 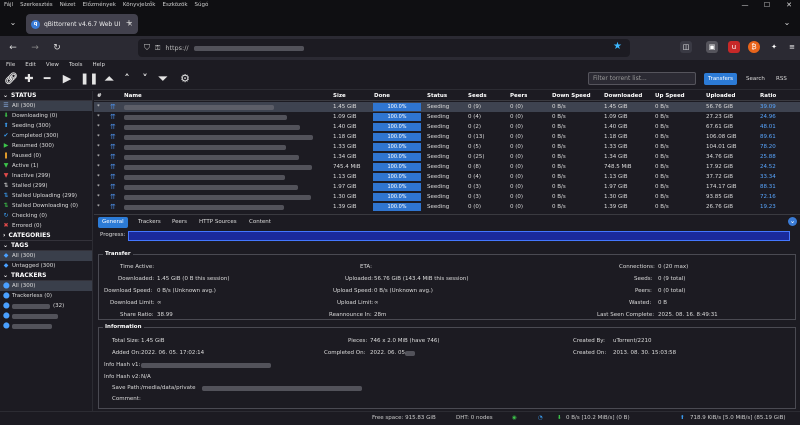 What do you see at coordinates (774, 47) in the screenshot?
I see `extensions-icon: ✦` at bounding box center [774, 47].